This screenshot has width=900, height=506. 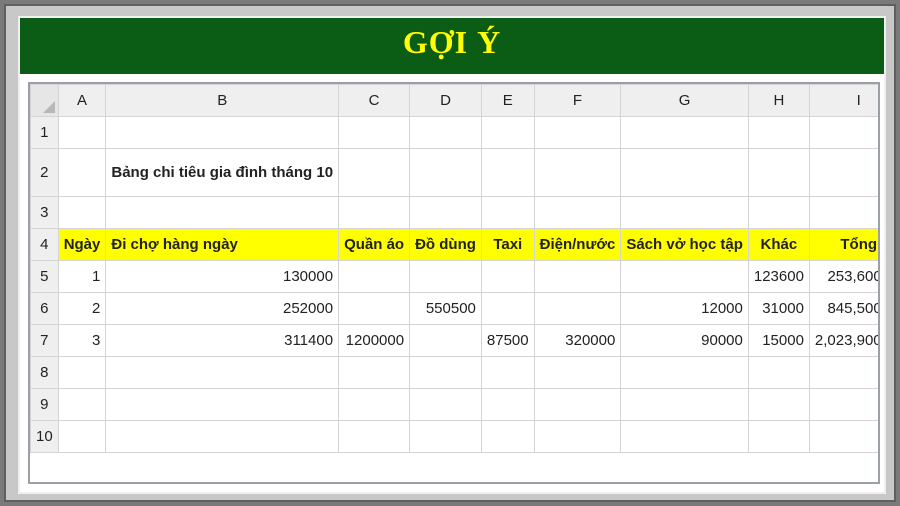 I want to click on column-header-h: H, so click(x=778, y=100).